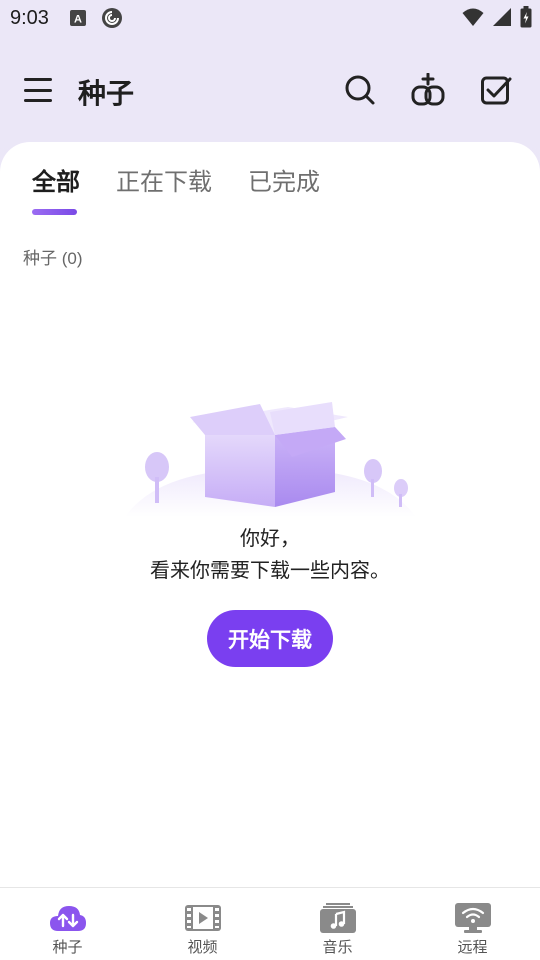  Describe the element at coordinates (56, 179) in the screenshot. I see `tab-all: 全部` at that location.